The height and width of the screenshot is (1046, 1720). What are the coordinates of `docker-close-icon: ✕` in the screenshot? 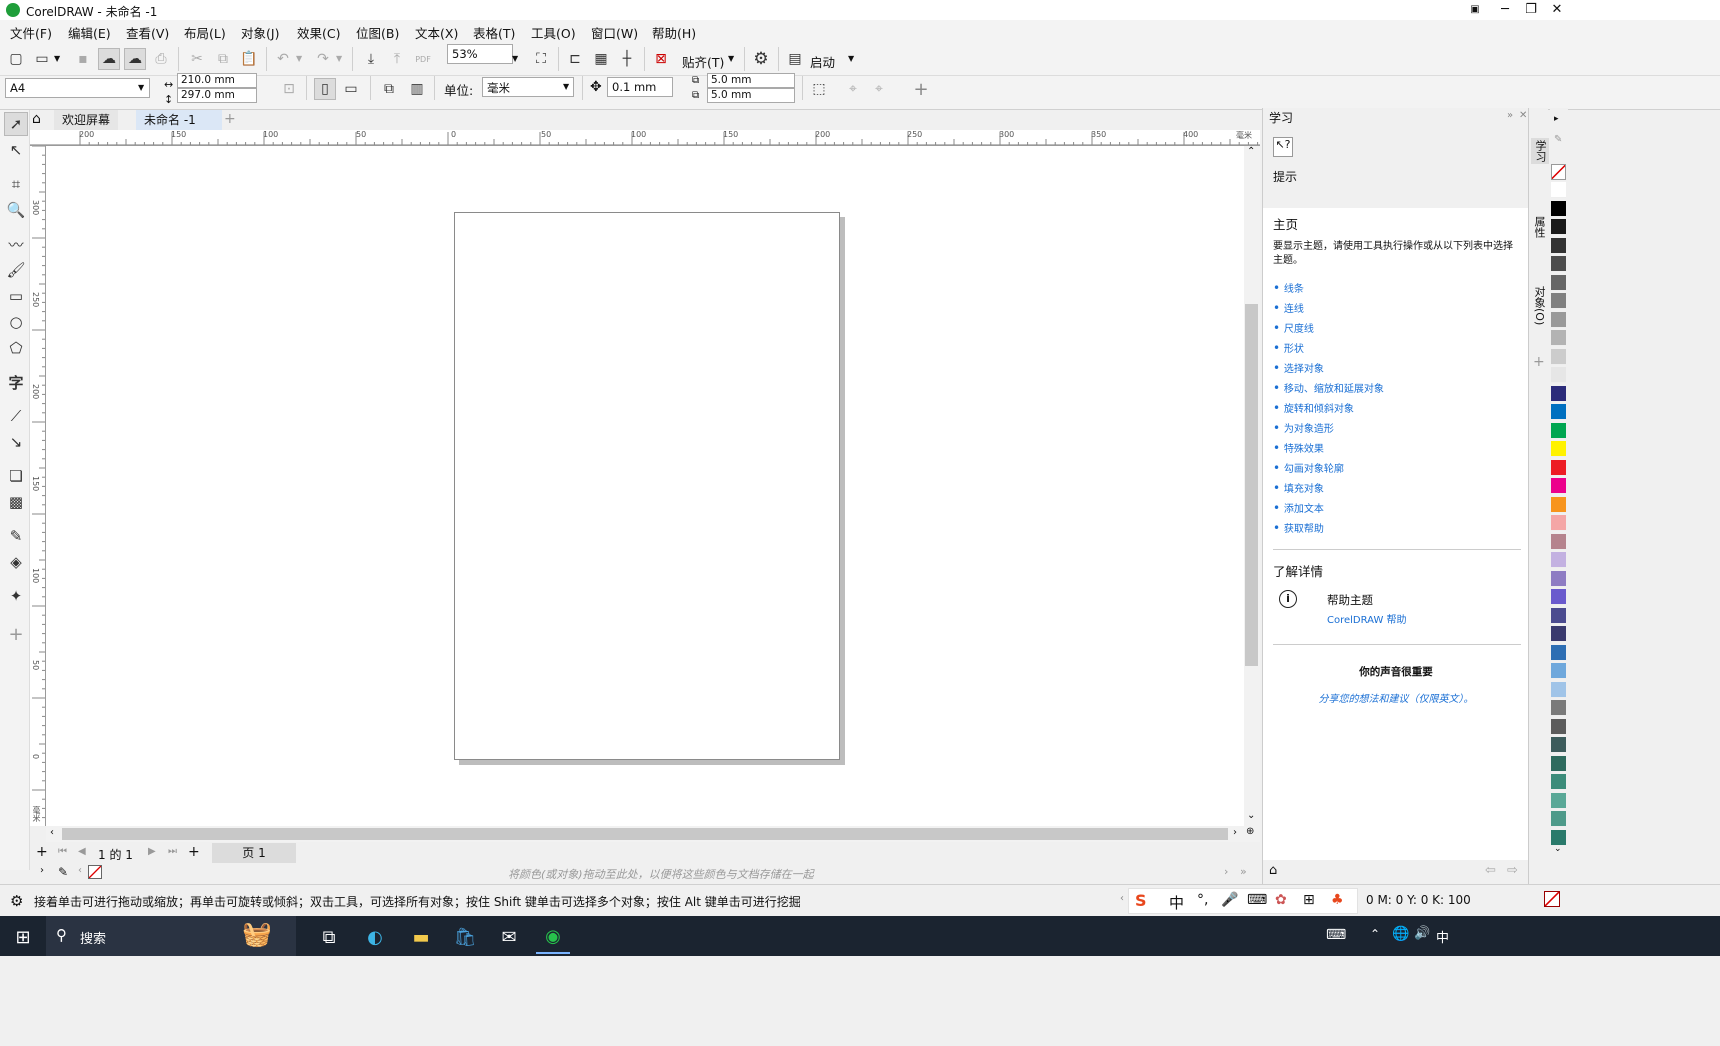 It's located at (1523, 115).